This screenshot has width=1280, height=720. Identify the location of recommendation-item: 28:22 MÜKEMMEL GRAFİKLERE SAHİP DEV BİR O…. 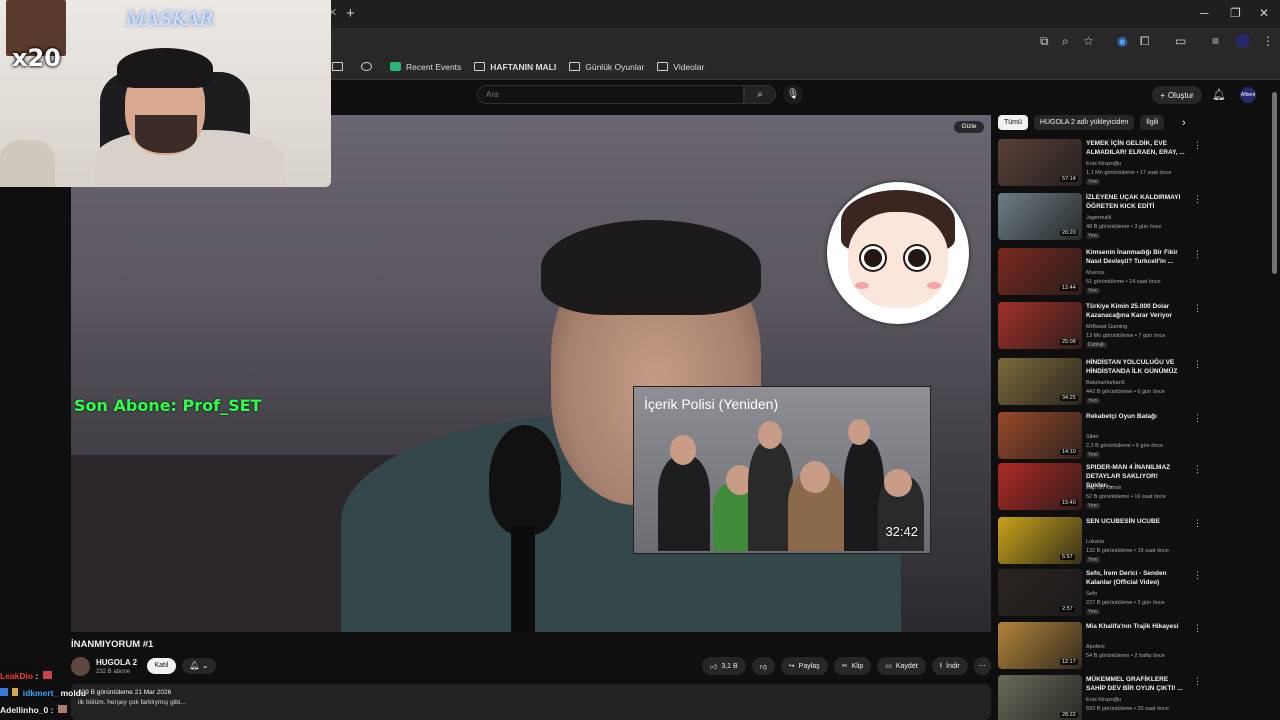
(1133, 697).